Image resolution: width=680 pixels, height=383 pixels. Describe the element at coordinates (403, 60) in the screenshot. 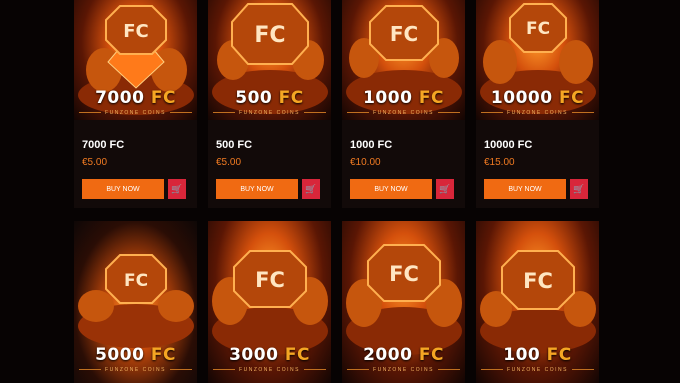

I see `product-image: FC 1000 FC FUNZONE COINS` at that location.